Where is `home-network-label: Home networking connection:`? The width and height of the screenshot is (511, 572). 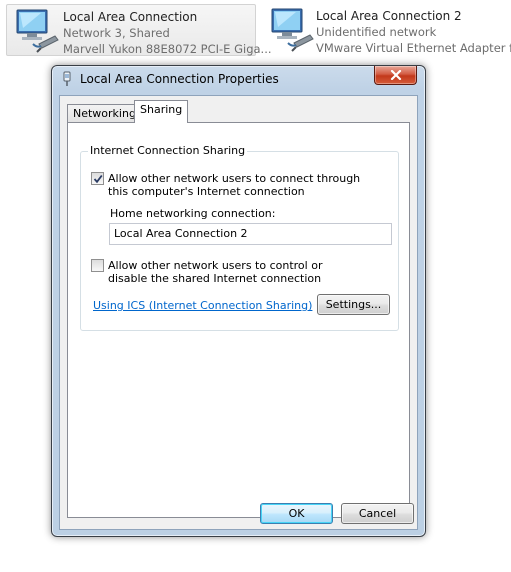 home-network-label: Home networking connection: is located at coordinates (193, 213).